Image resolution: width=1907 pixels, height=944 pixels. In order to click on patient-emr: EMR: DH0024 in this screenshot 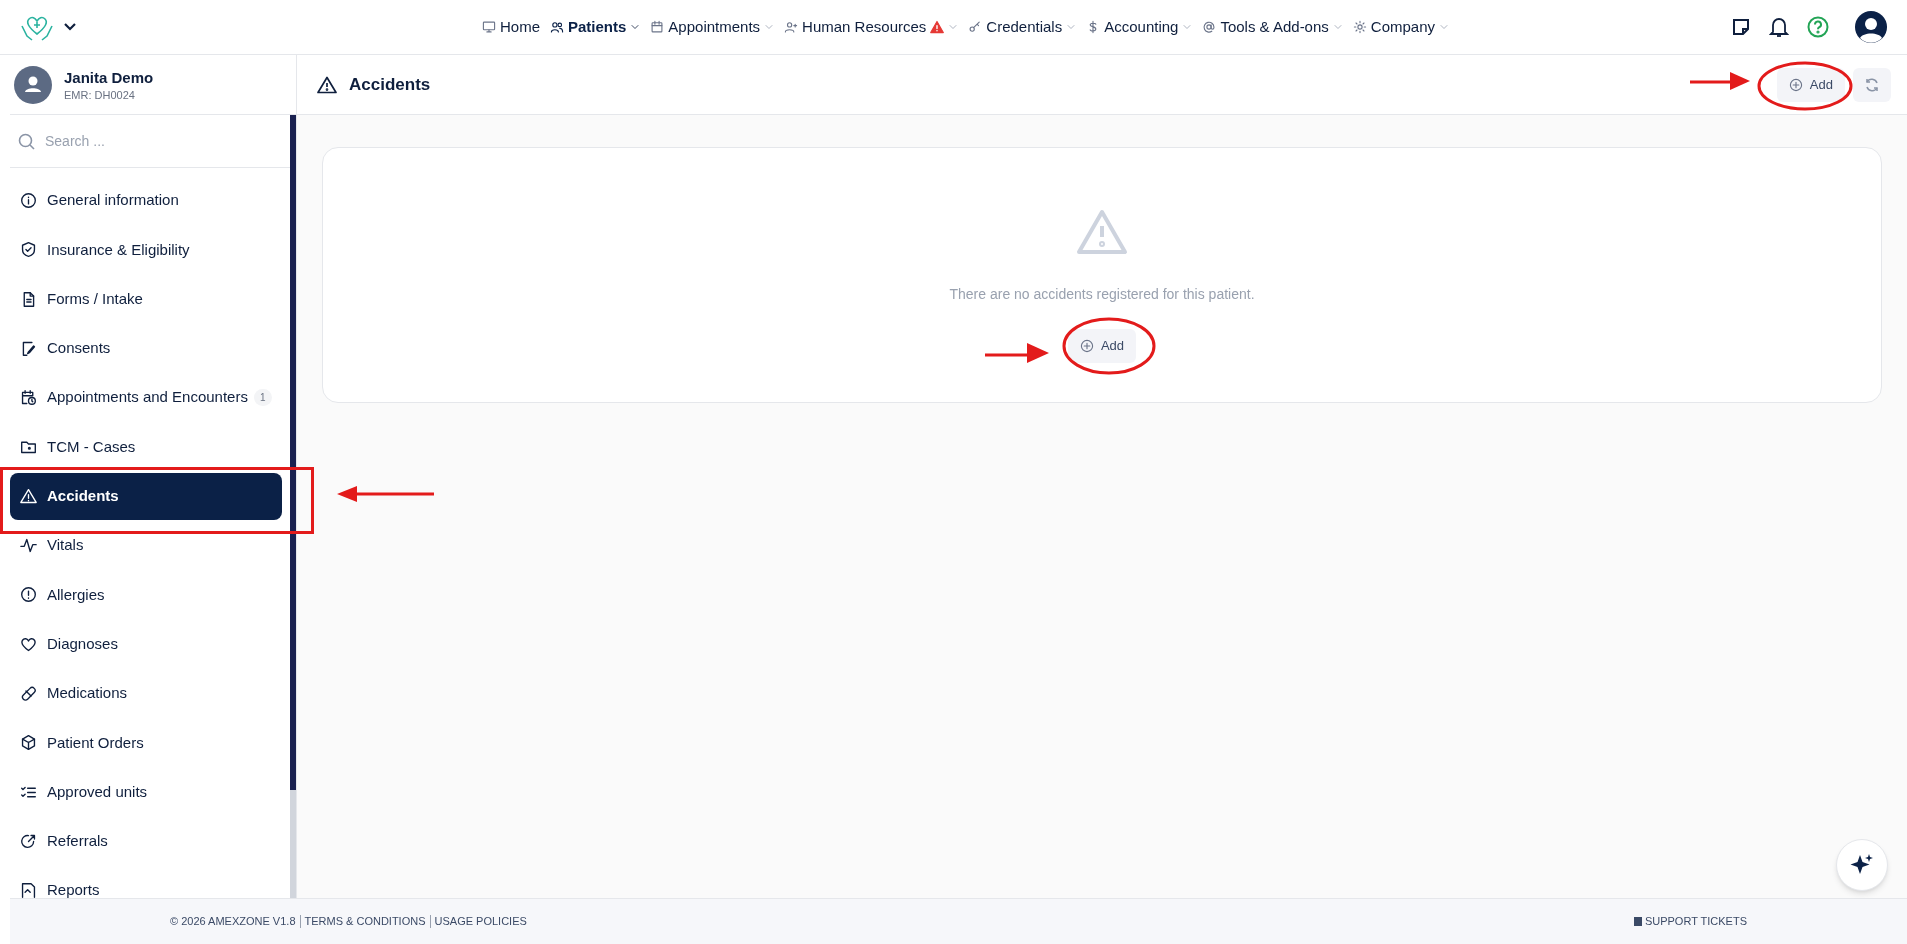, I will do `click(100, 94)`.